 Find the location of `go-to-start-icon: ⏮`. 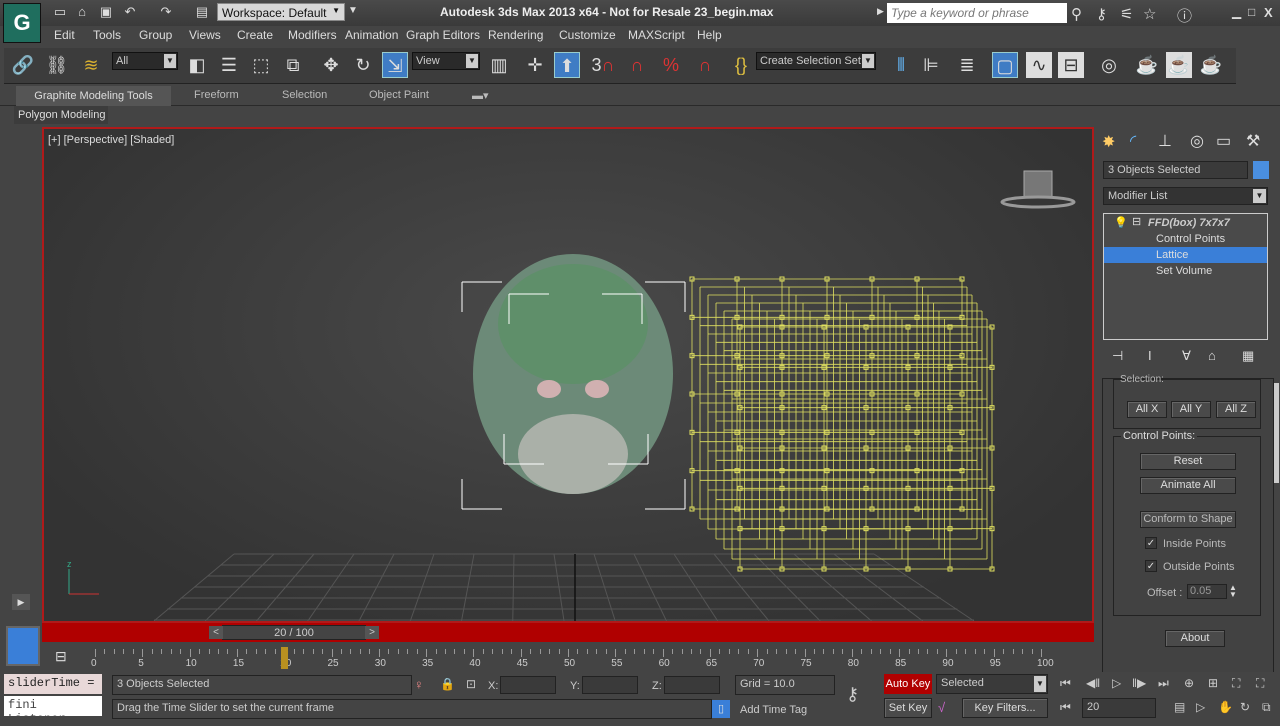

go-to-start-icon: ⏮ is located at coordinates (1065, 683).